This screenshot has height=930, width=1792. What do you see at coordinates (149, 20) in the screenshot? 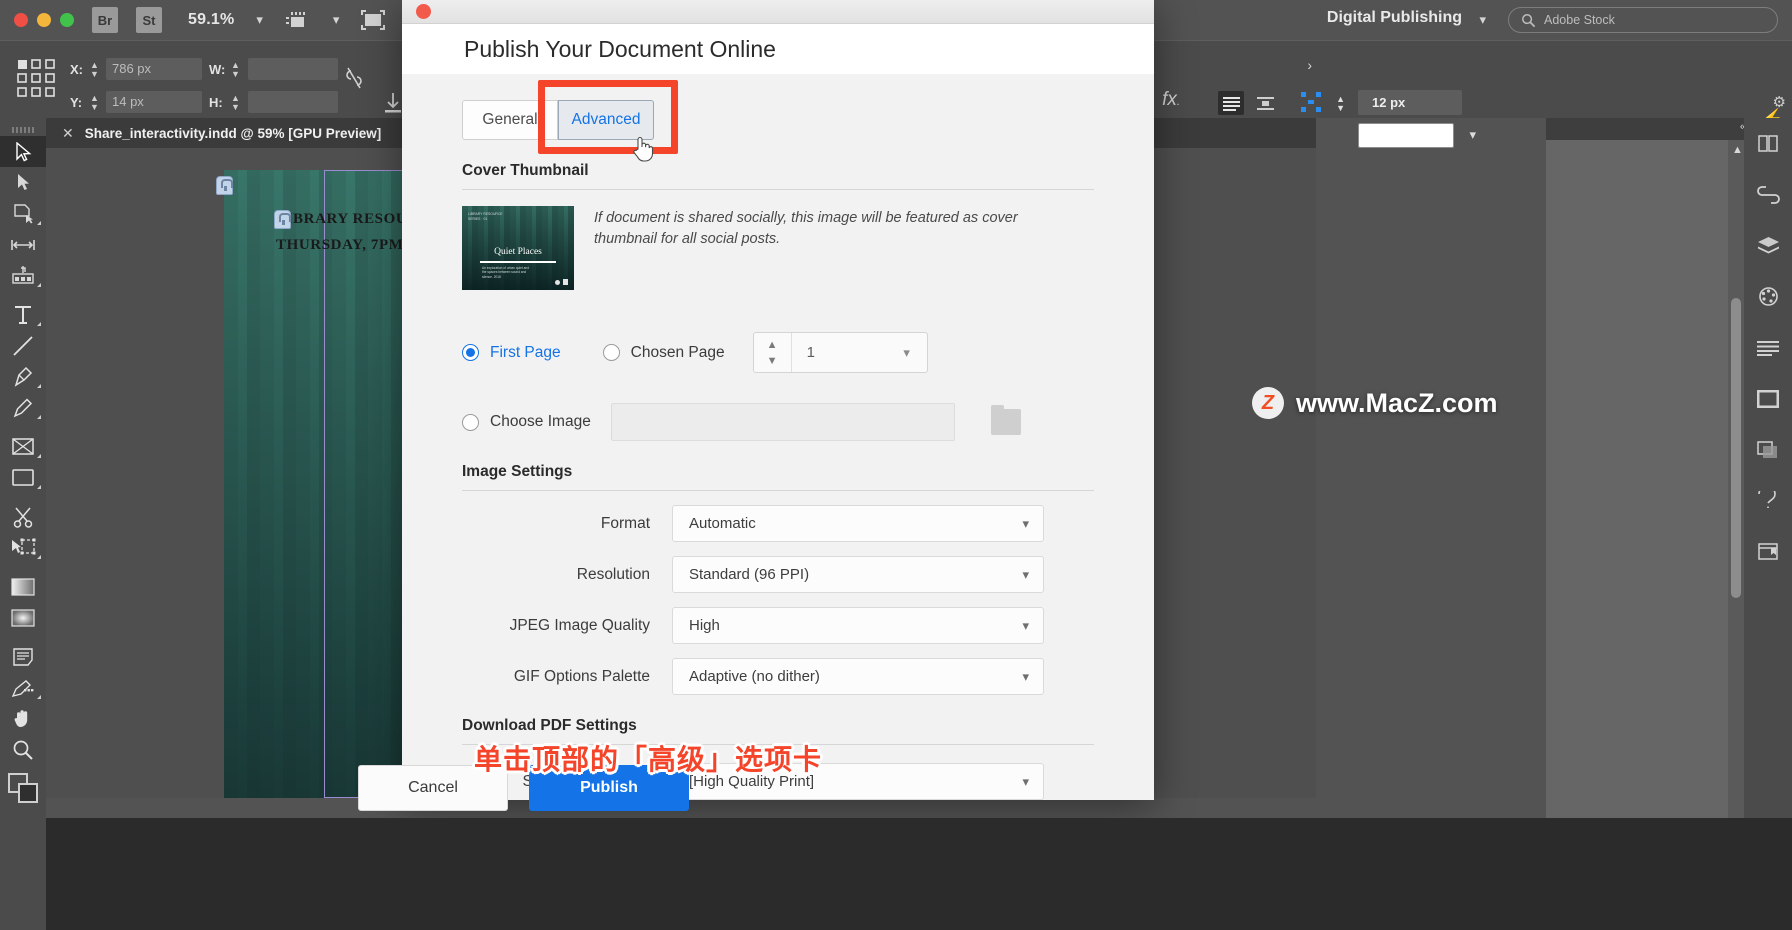
I see `stock-icon: St` at bounding box center [149, 20].